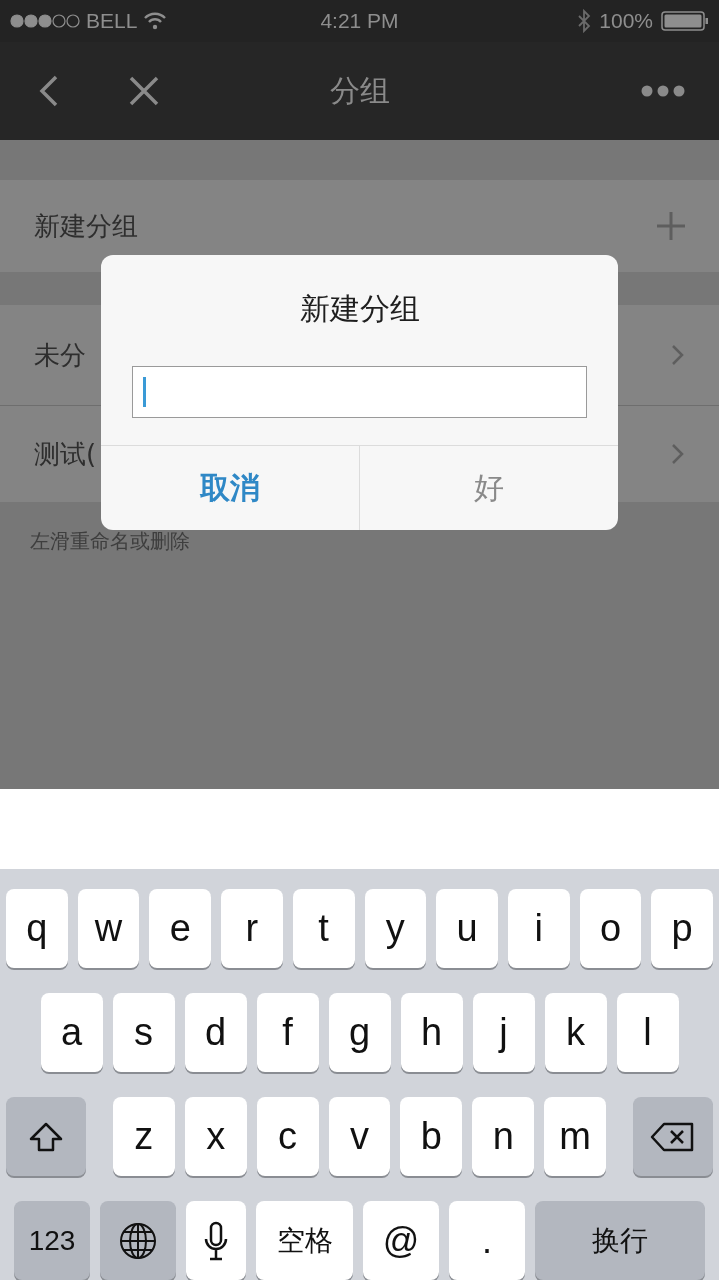  What do you see at coordinates (144, 392) in the screenshot?
I see `text-cursor` at bounding box center [144, 392].